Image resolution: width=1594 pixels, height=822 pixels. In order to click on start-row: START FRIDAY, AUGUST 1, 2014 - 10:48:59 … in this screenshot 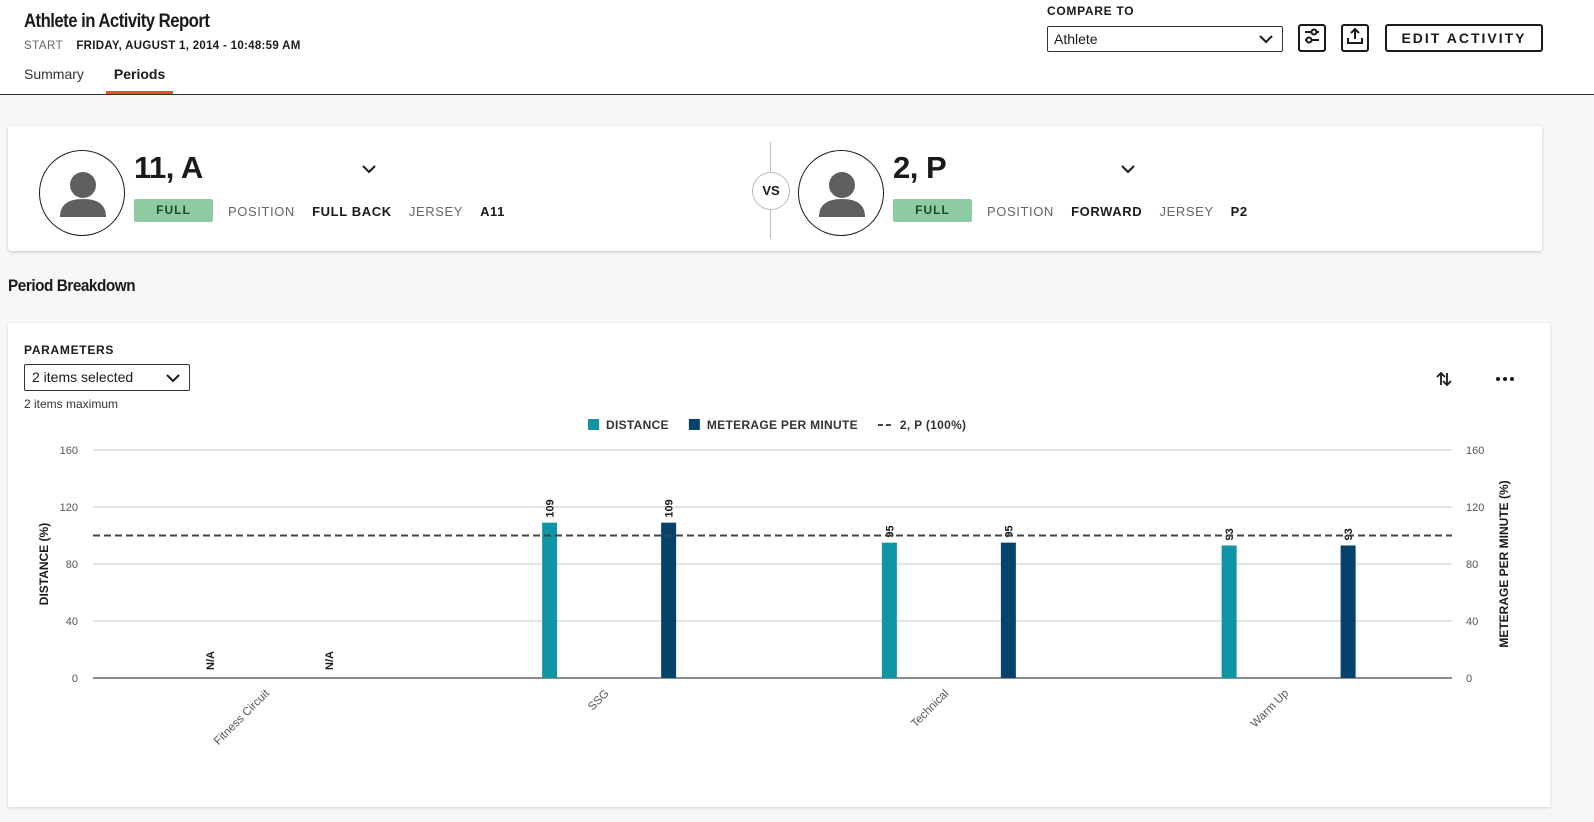, I will do `click(162, 46)`.